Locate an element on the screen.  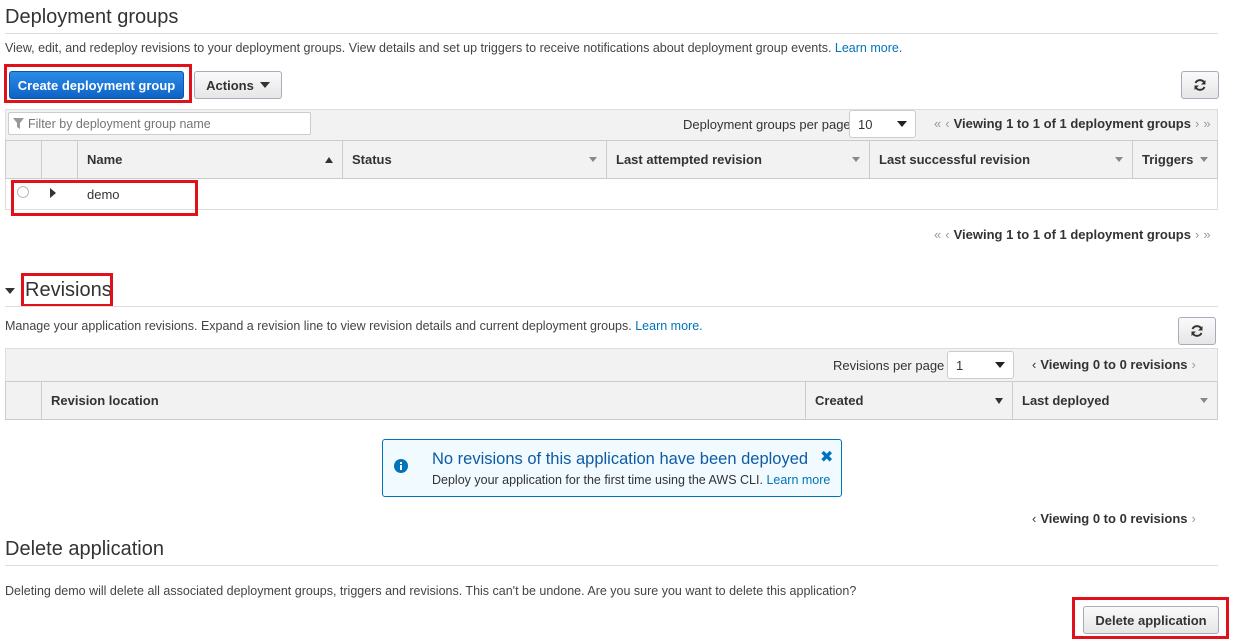
info-icon is located at coordinates (401, 466).